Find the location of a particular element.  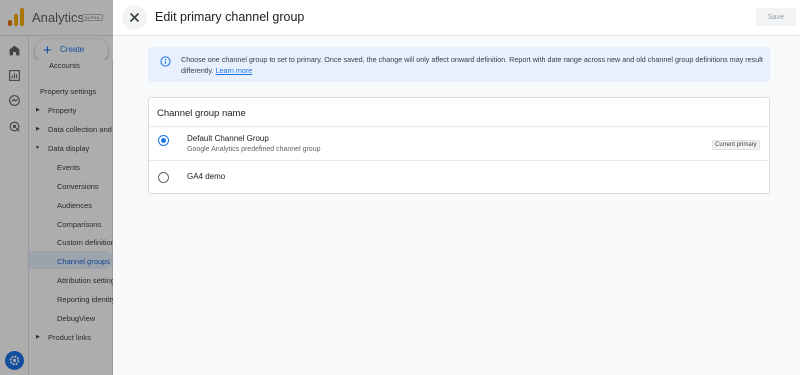

option-name: Default Channel Group is located at coordinates (228, 138).